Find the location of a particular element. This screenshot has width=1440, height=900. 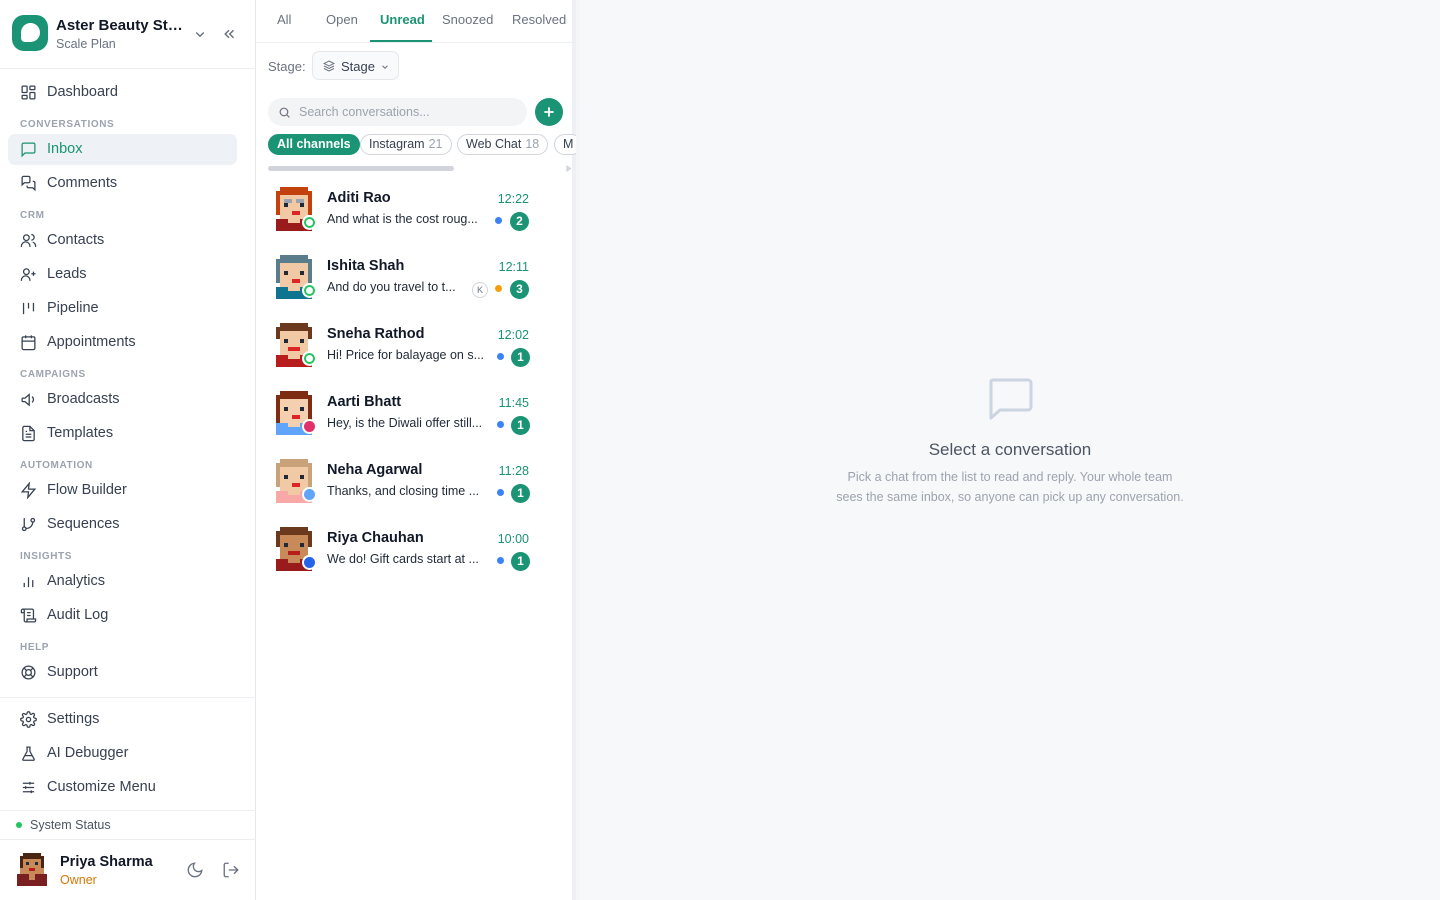

nav-settings: Settings is located at coordinates (122, 719).